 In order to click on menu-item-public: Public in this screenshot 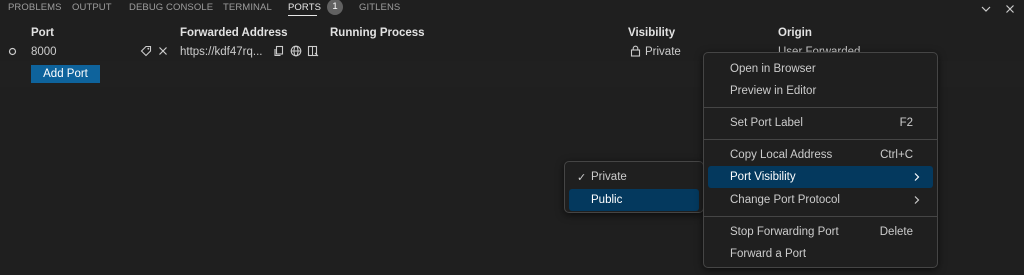, I will do `click(634, 200)`.